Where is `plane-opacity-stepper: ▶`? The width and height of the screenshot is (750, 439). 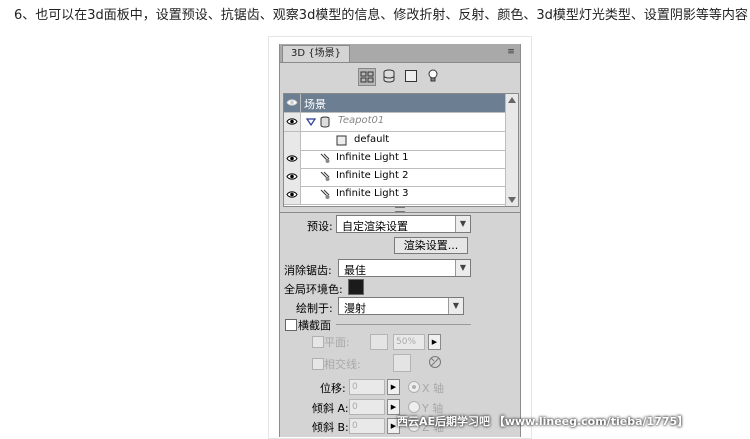
plane-opacity-stepper: ▶ is located at coordinates (434, 342).